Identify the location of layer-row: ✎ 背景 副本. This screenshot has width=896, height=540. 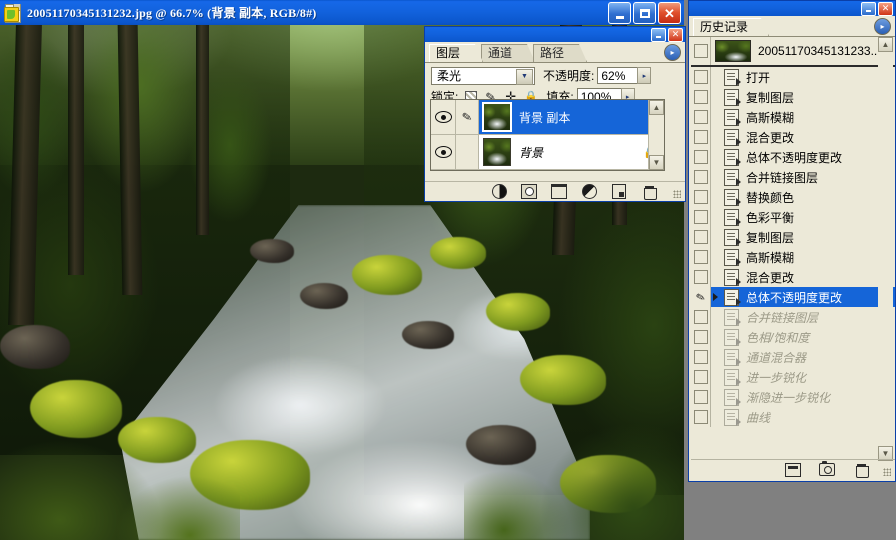
(547, 117).